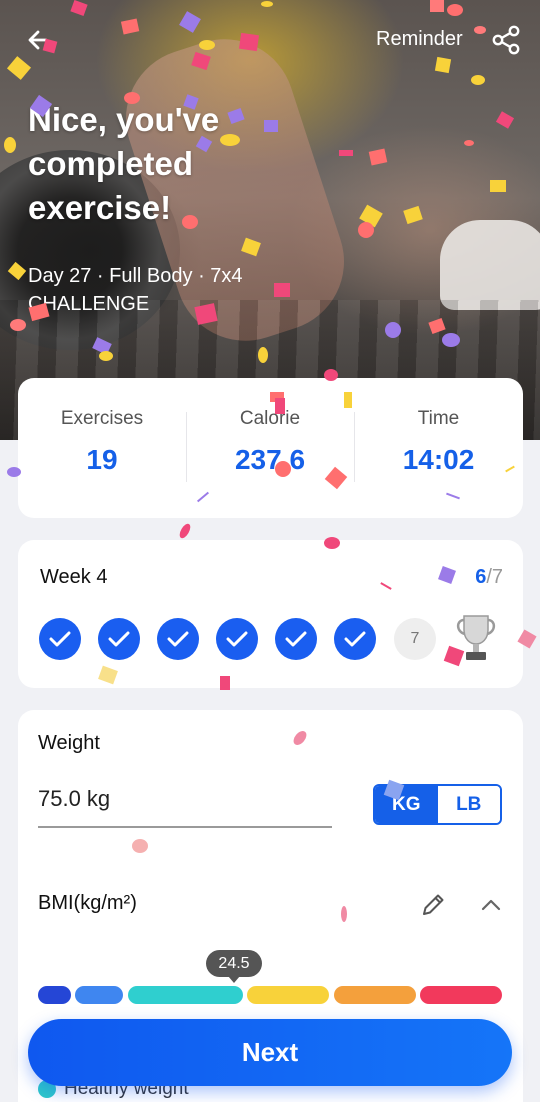 Image resolution: width=540 pixels, height=1102 pixels. Describe the element at coordinates (296, 639) in the screenshot. I see `day-5-check-icon` at that location.